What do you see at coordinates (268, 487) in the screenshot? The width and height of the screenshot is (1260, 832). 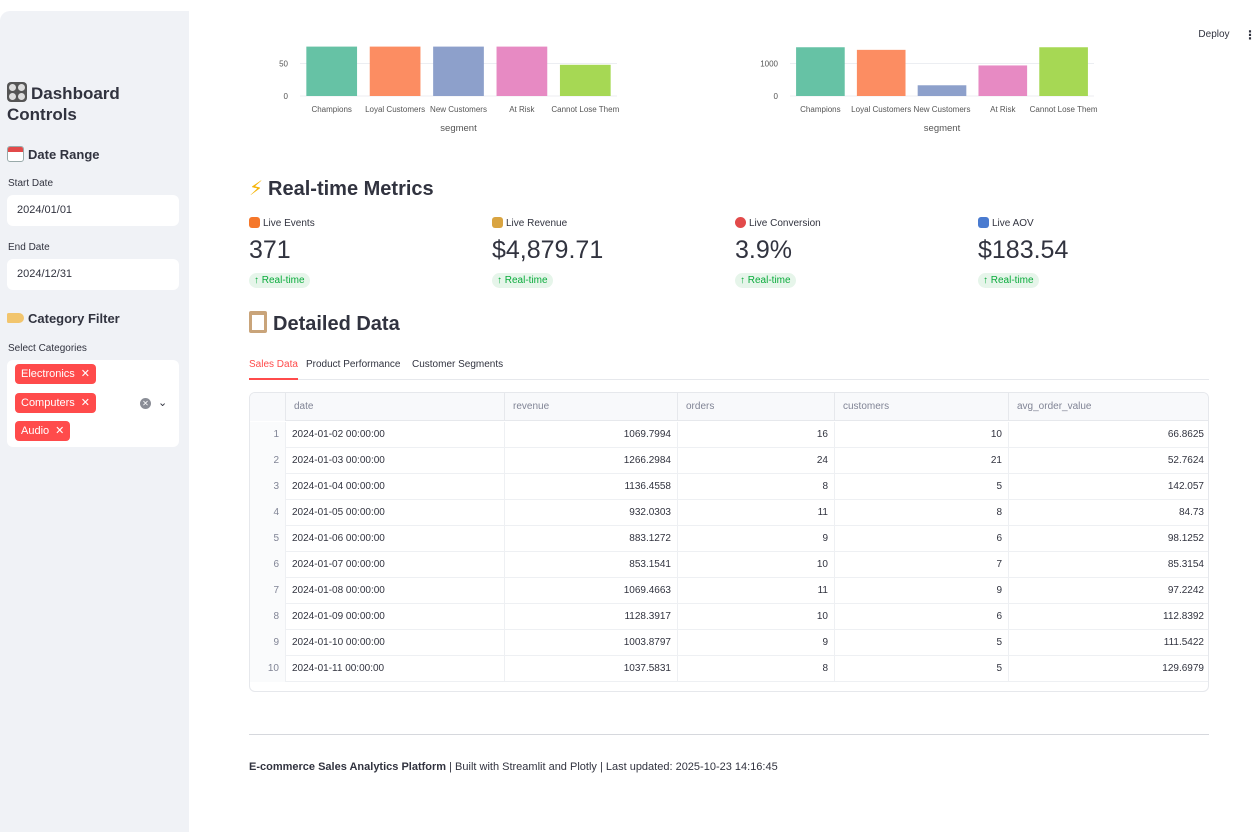 I see `row-index-cell: 3` at bounding box center [268, 487].